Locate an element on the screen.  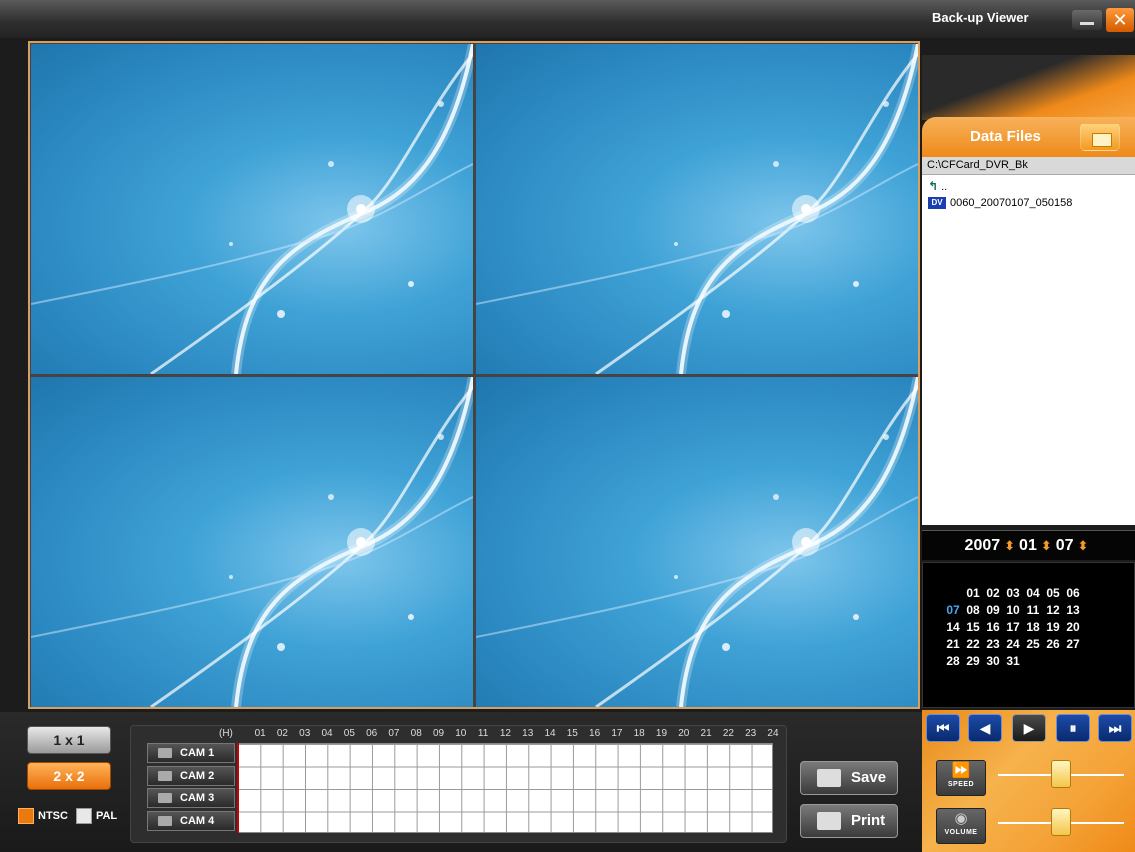
year-spinner-icon: ⬍ is located at coordinates (1009, 545).